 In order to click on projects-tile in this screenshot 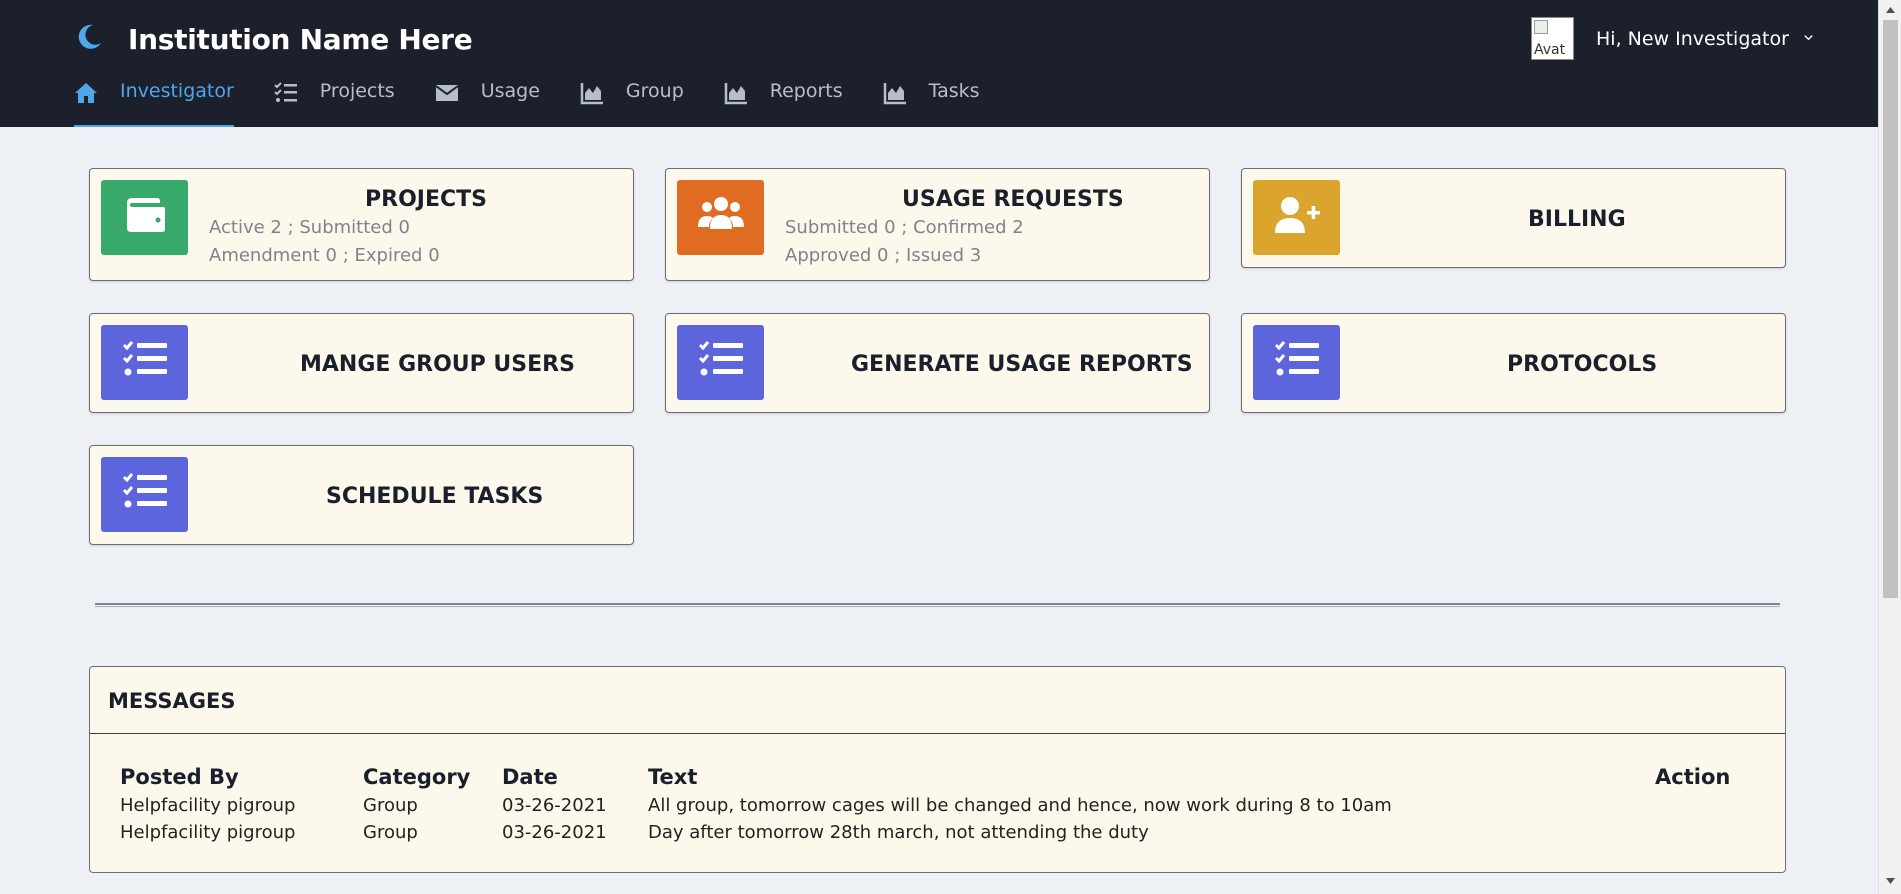, I will do `click(144, 217)`.